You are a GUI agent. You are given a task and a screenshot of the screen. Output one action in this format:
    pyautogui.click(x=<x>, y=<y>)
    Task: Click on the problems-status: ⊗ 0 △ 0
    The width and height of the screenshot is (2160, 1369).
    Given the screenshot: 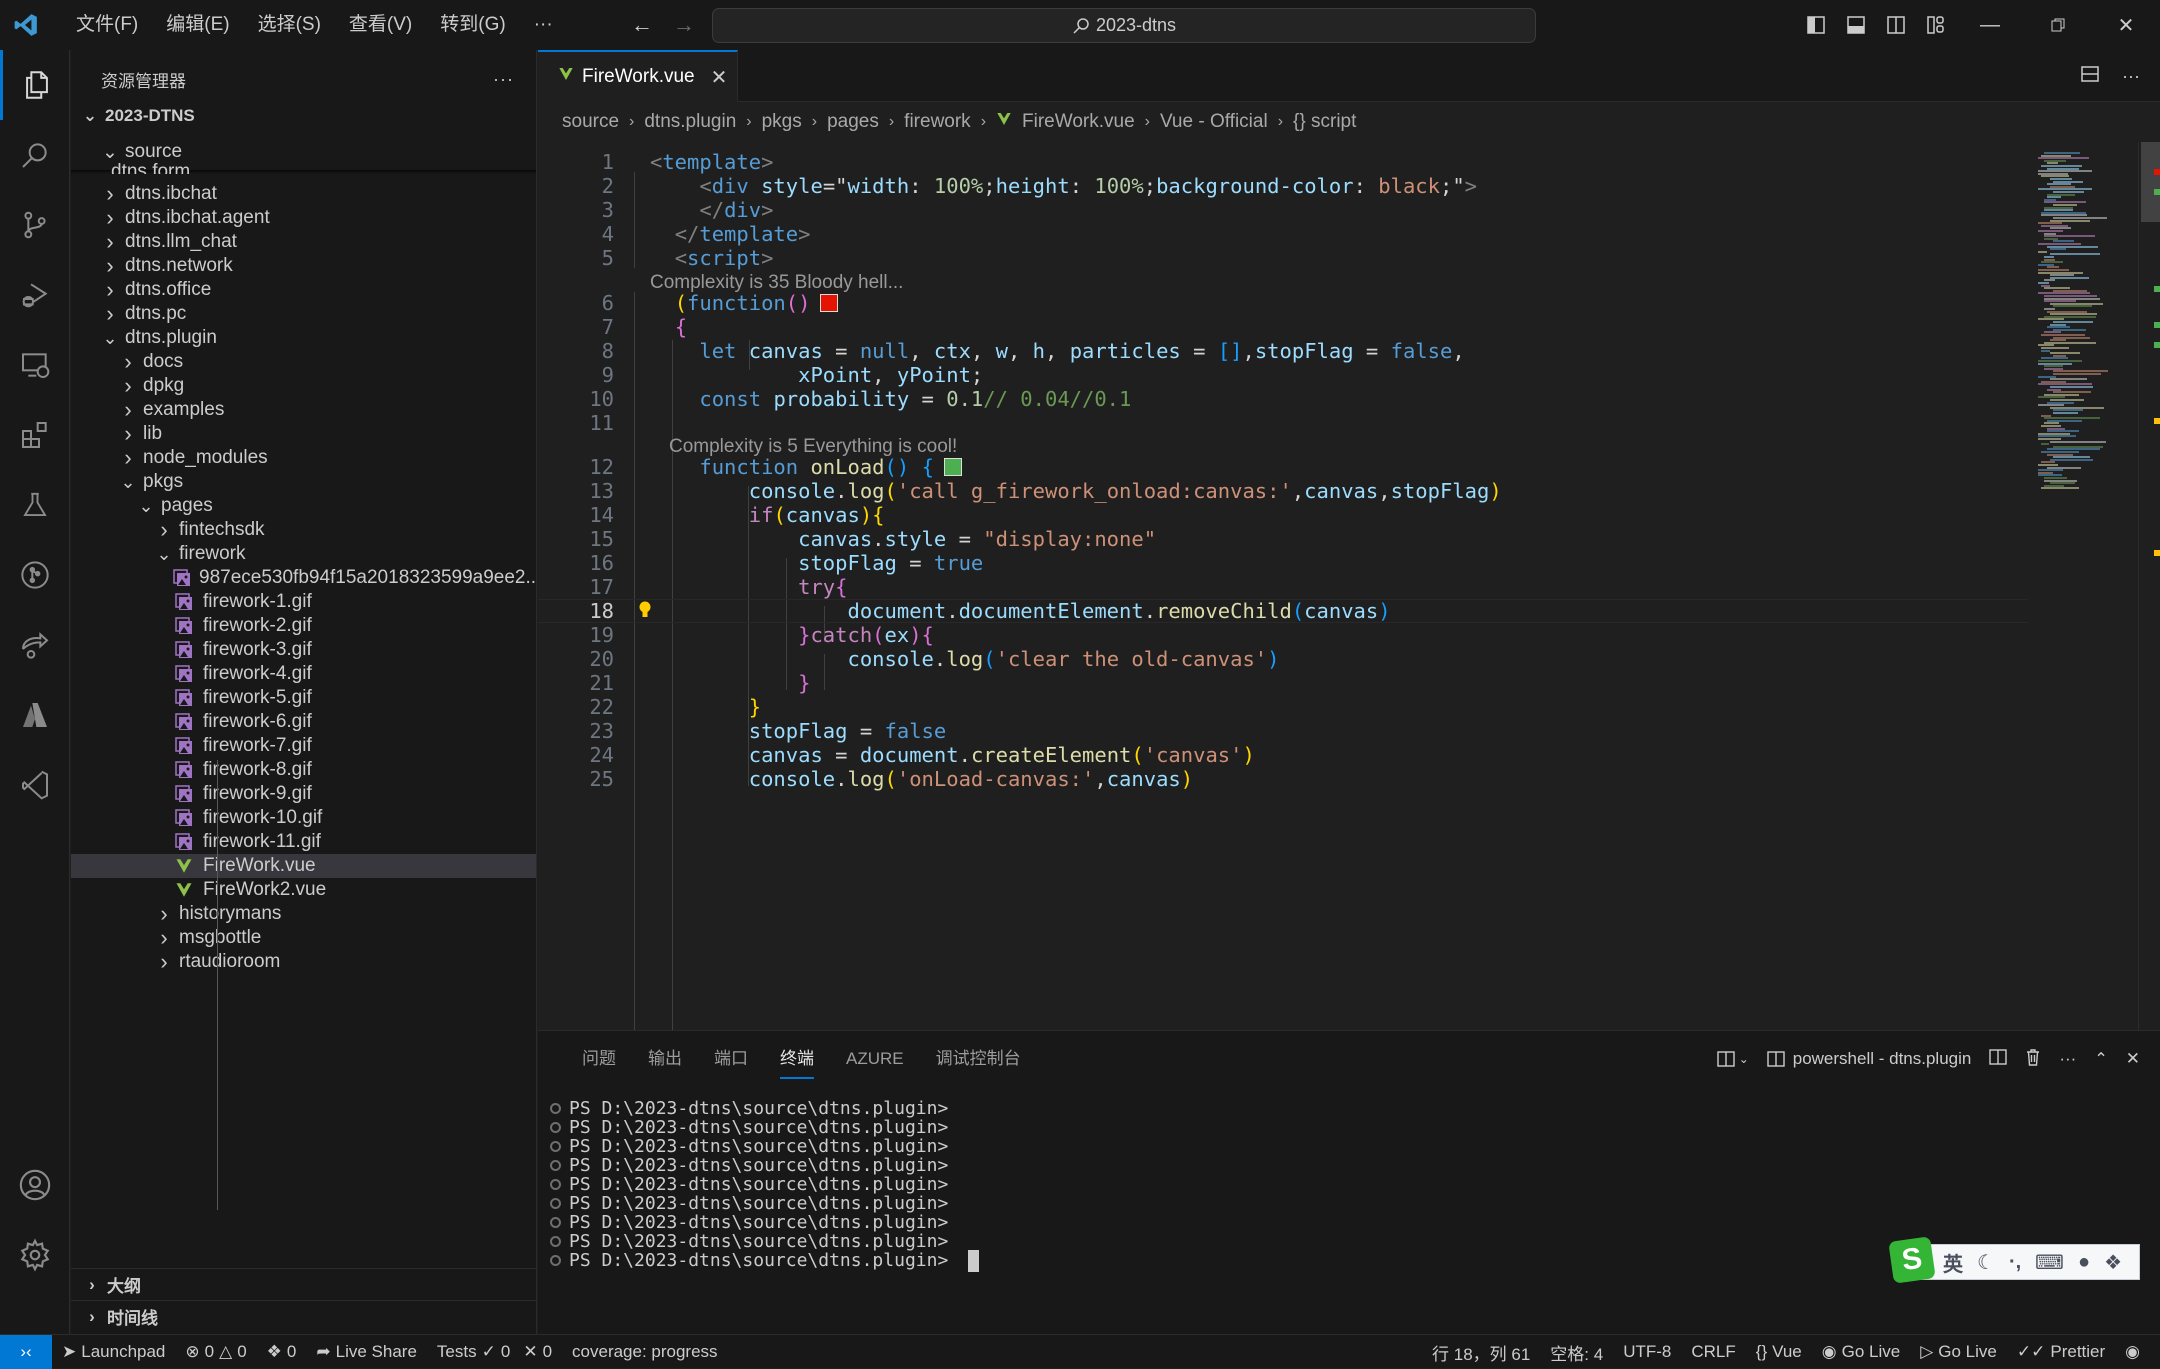 What is the action you would take?
    pyautogui.click(x=215, y=1352)
    